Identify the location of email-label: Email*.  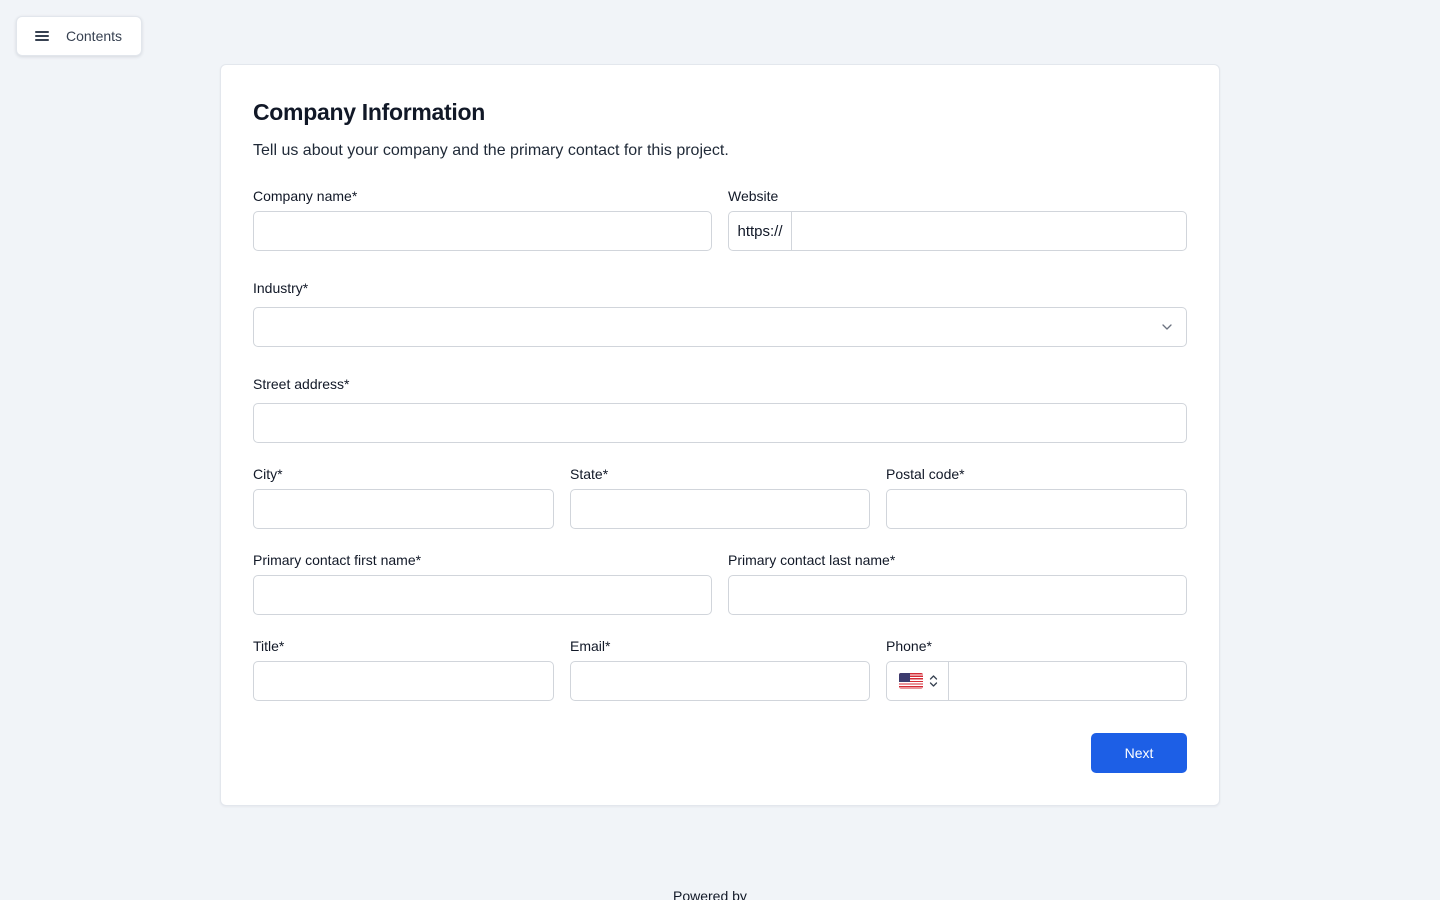
(590, 646).